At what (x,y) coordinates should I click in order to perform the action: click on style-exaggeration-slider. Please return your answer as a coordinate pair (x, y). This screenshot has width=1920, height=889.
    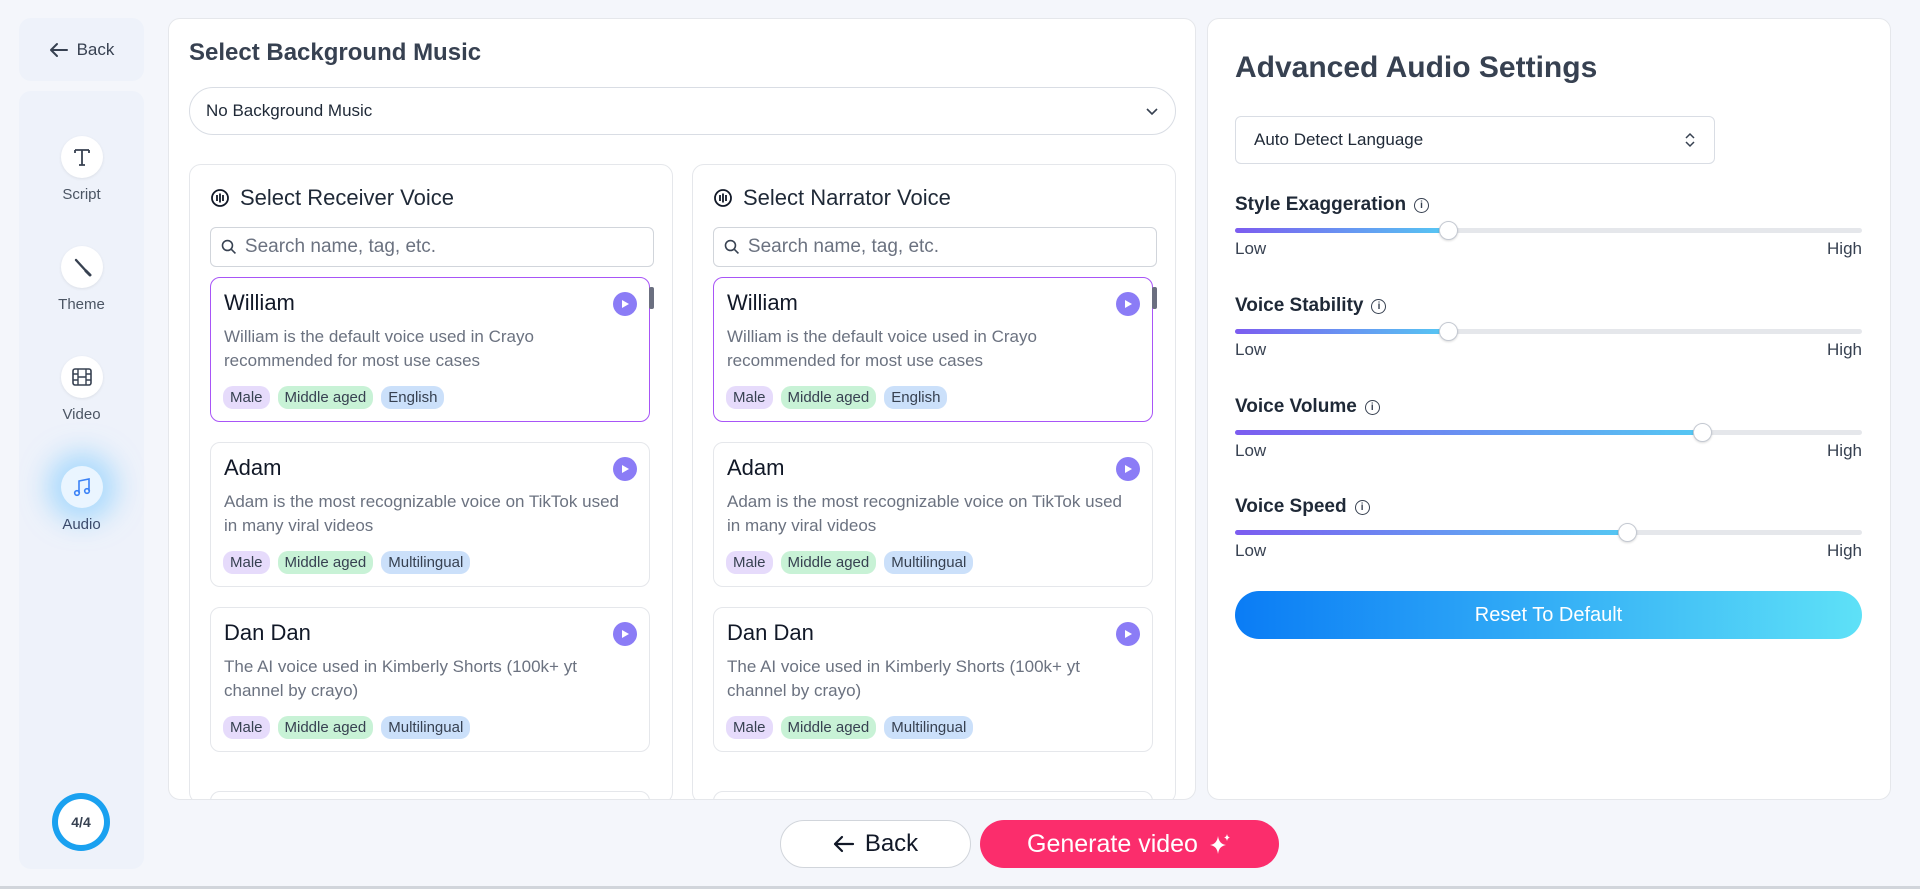
    Looking at the image, I should click on (1548, 230).